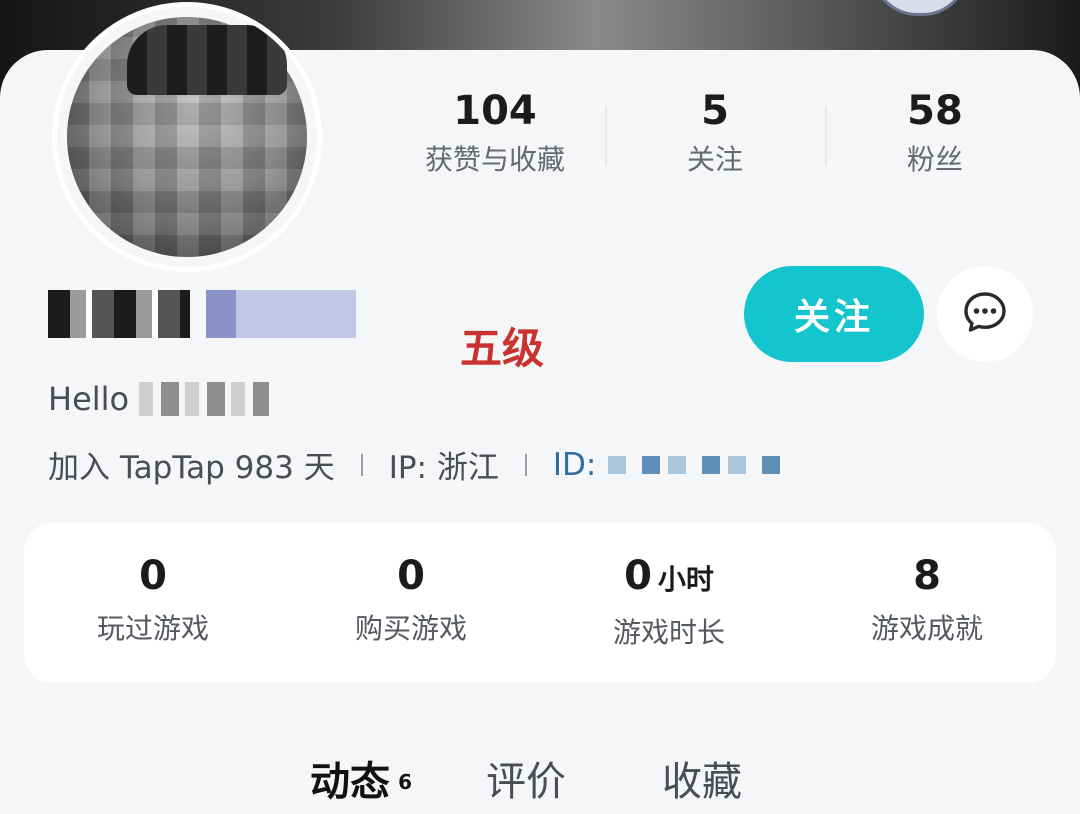  I want to click on avatar-image, so click(187, 137).